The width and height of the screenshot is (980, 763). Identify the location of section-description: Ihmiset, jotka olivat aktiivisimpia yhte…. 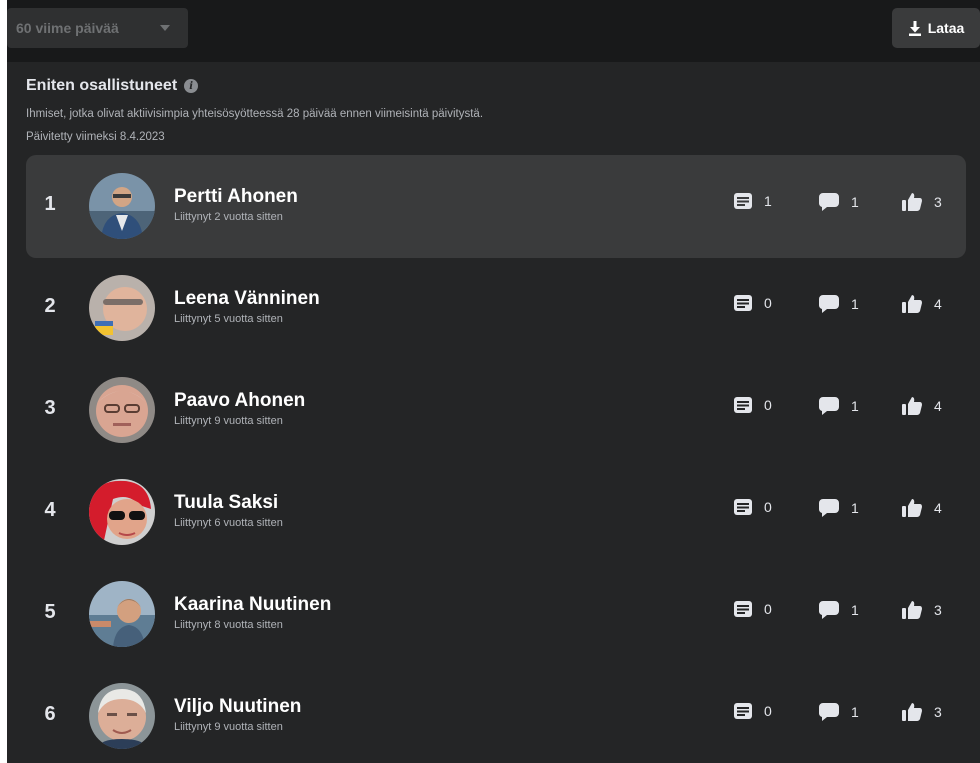
(255, 114).